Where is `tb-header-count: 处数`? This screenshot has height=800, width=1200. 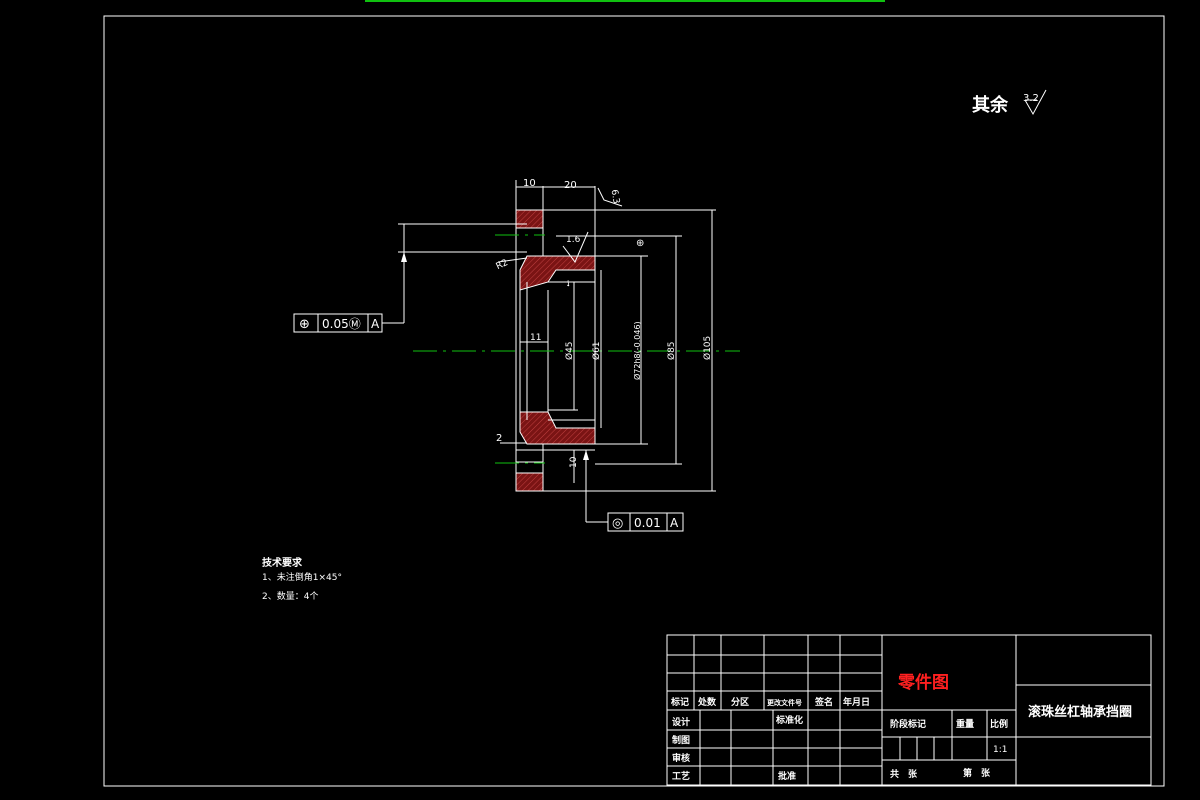 tb-header-count: 处数 is located at coordinates (707, 702).